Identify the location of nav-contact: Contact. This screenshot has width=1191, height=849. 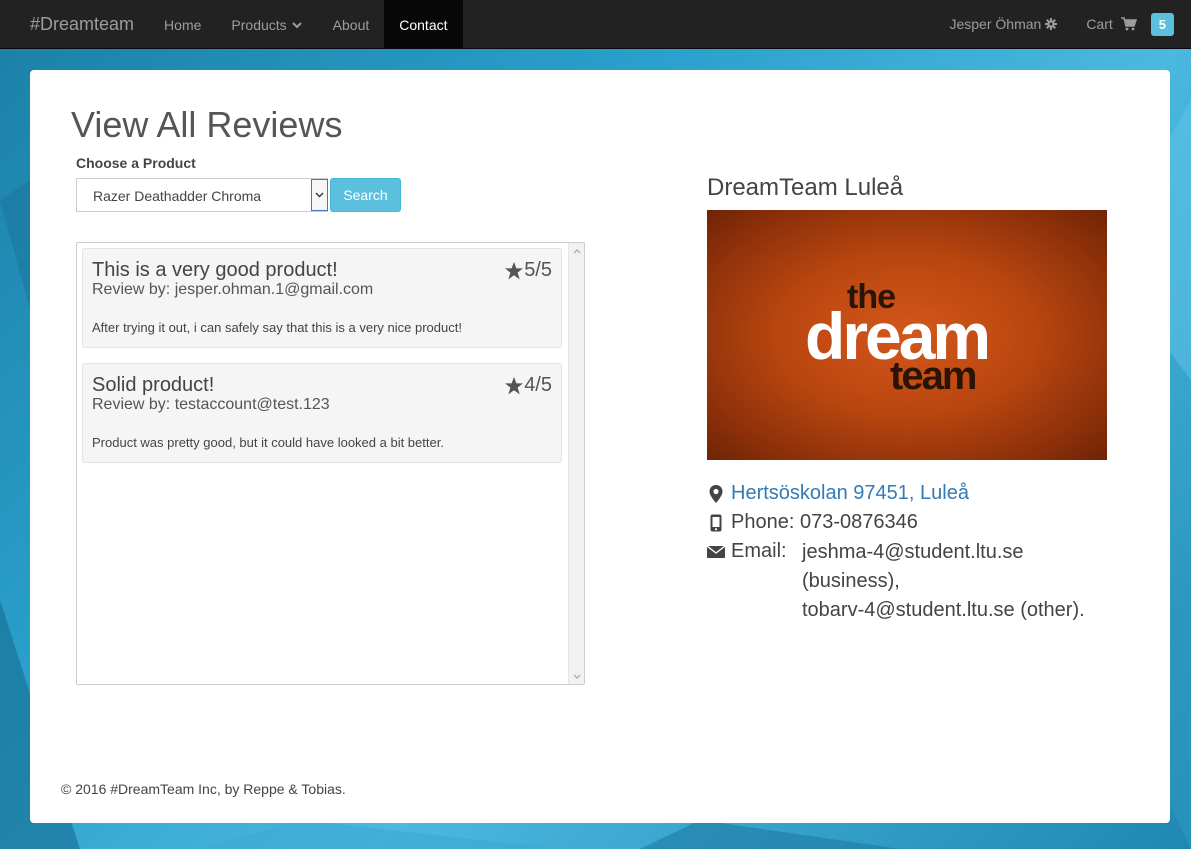
(423, 24).